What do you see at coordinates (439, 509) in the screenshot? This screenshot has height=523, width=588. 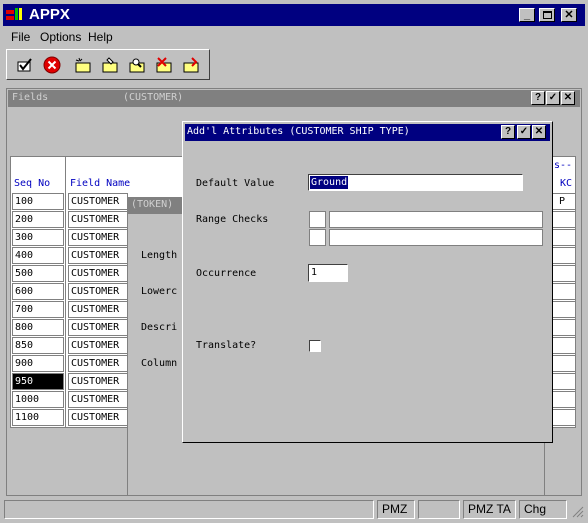 I see `status-pane-blank` at bounding box center [439, 509].